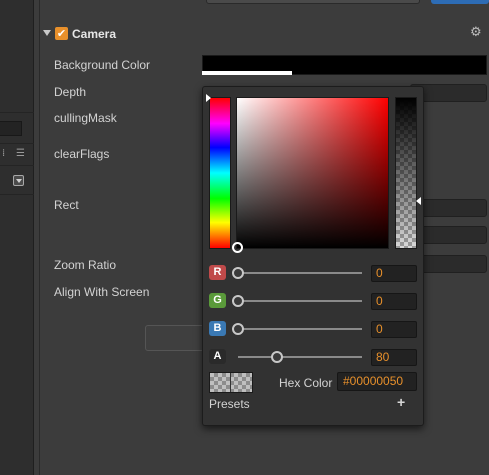 This screenshot has width=489, height=475. Describe the element at coordinates (208, 98) in the screenshot. I see `hue-marker-icon` at that location.